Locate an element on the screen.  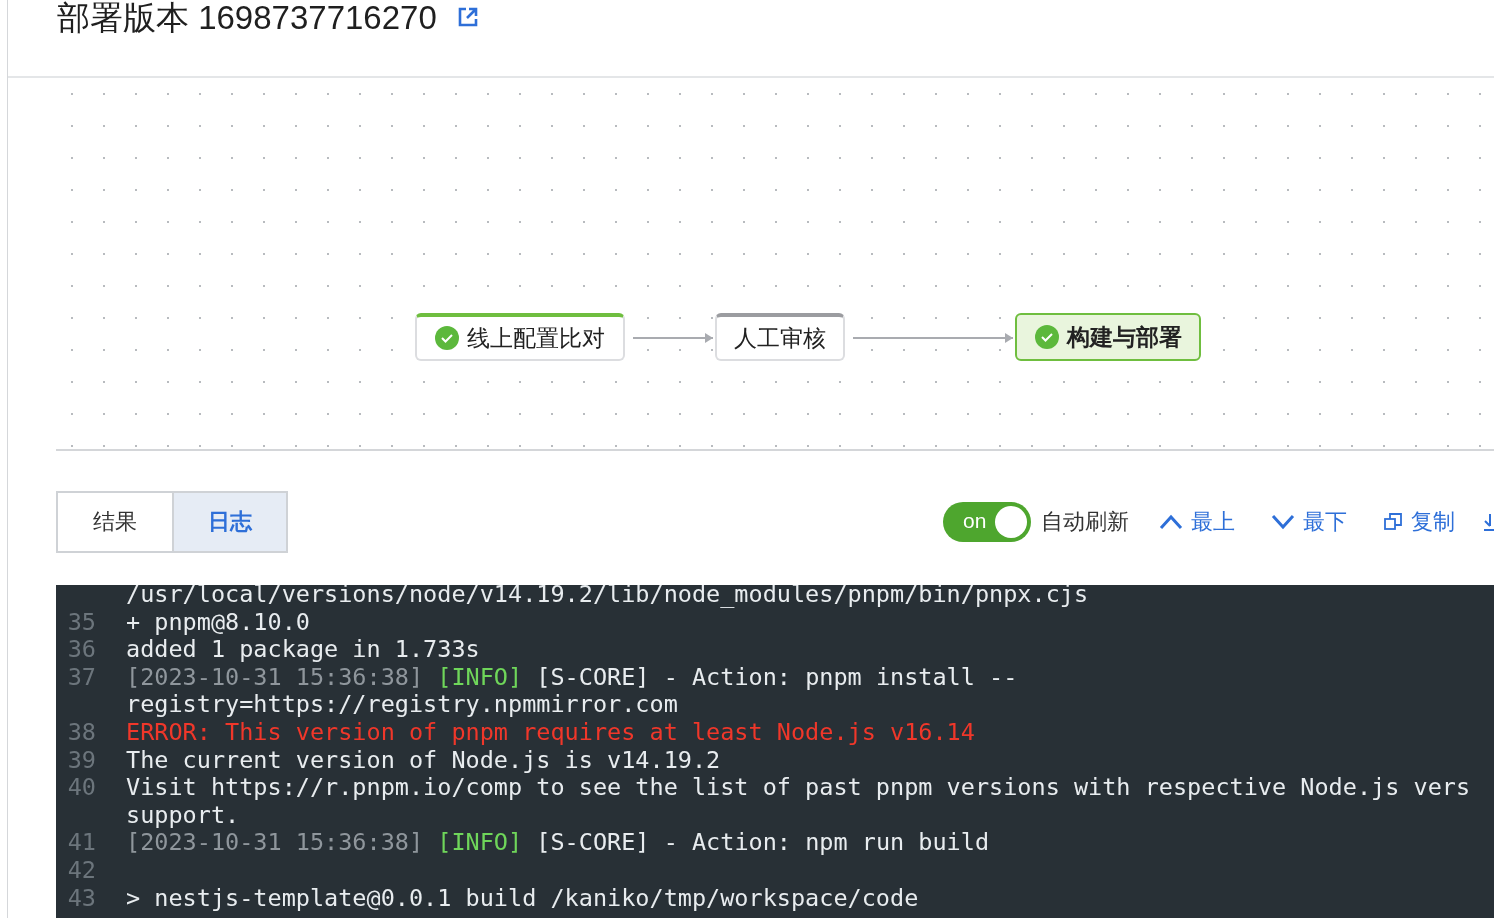
external-link-icon is located at coordinates (467, 17).